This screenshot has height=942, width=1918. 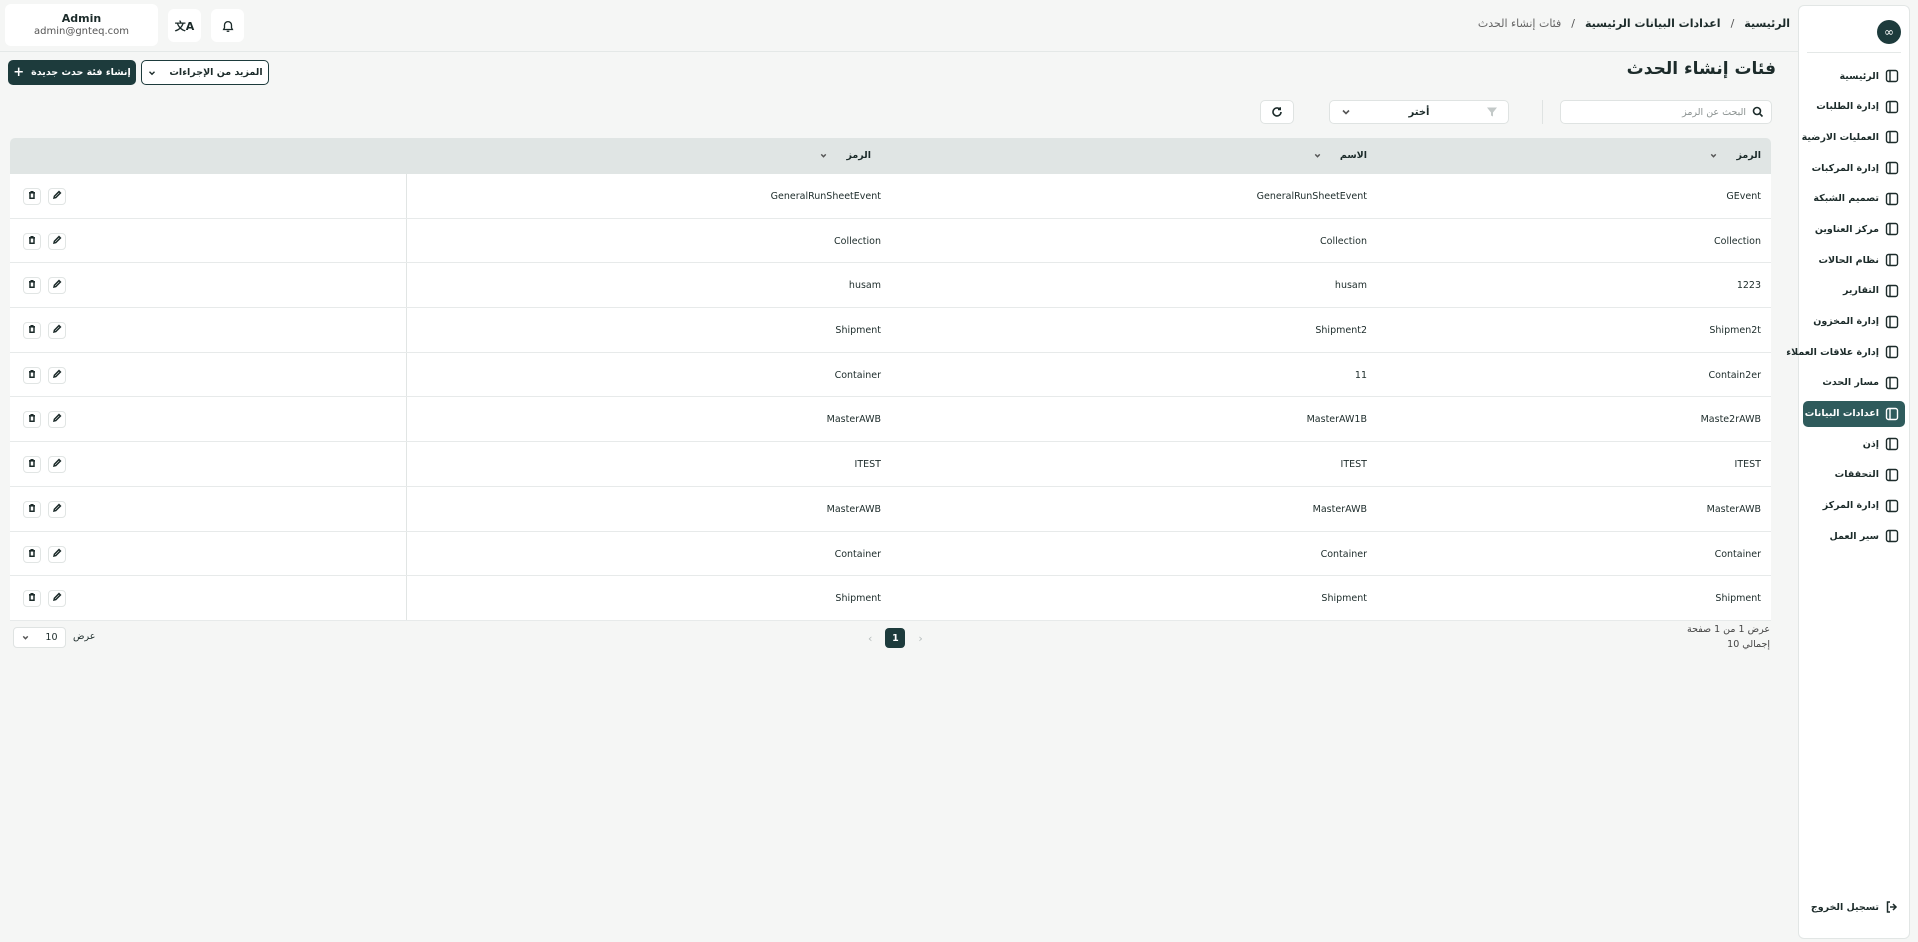 I want to click on page-info-text: عرض 1 من 1 صفحة, so click(x=1728, y=629).